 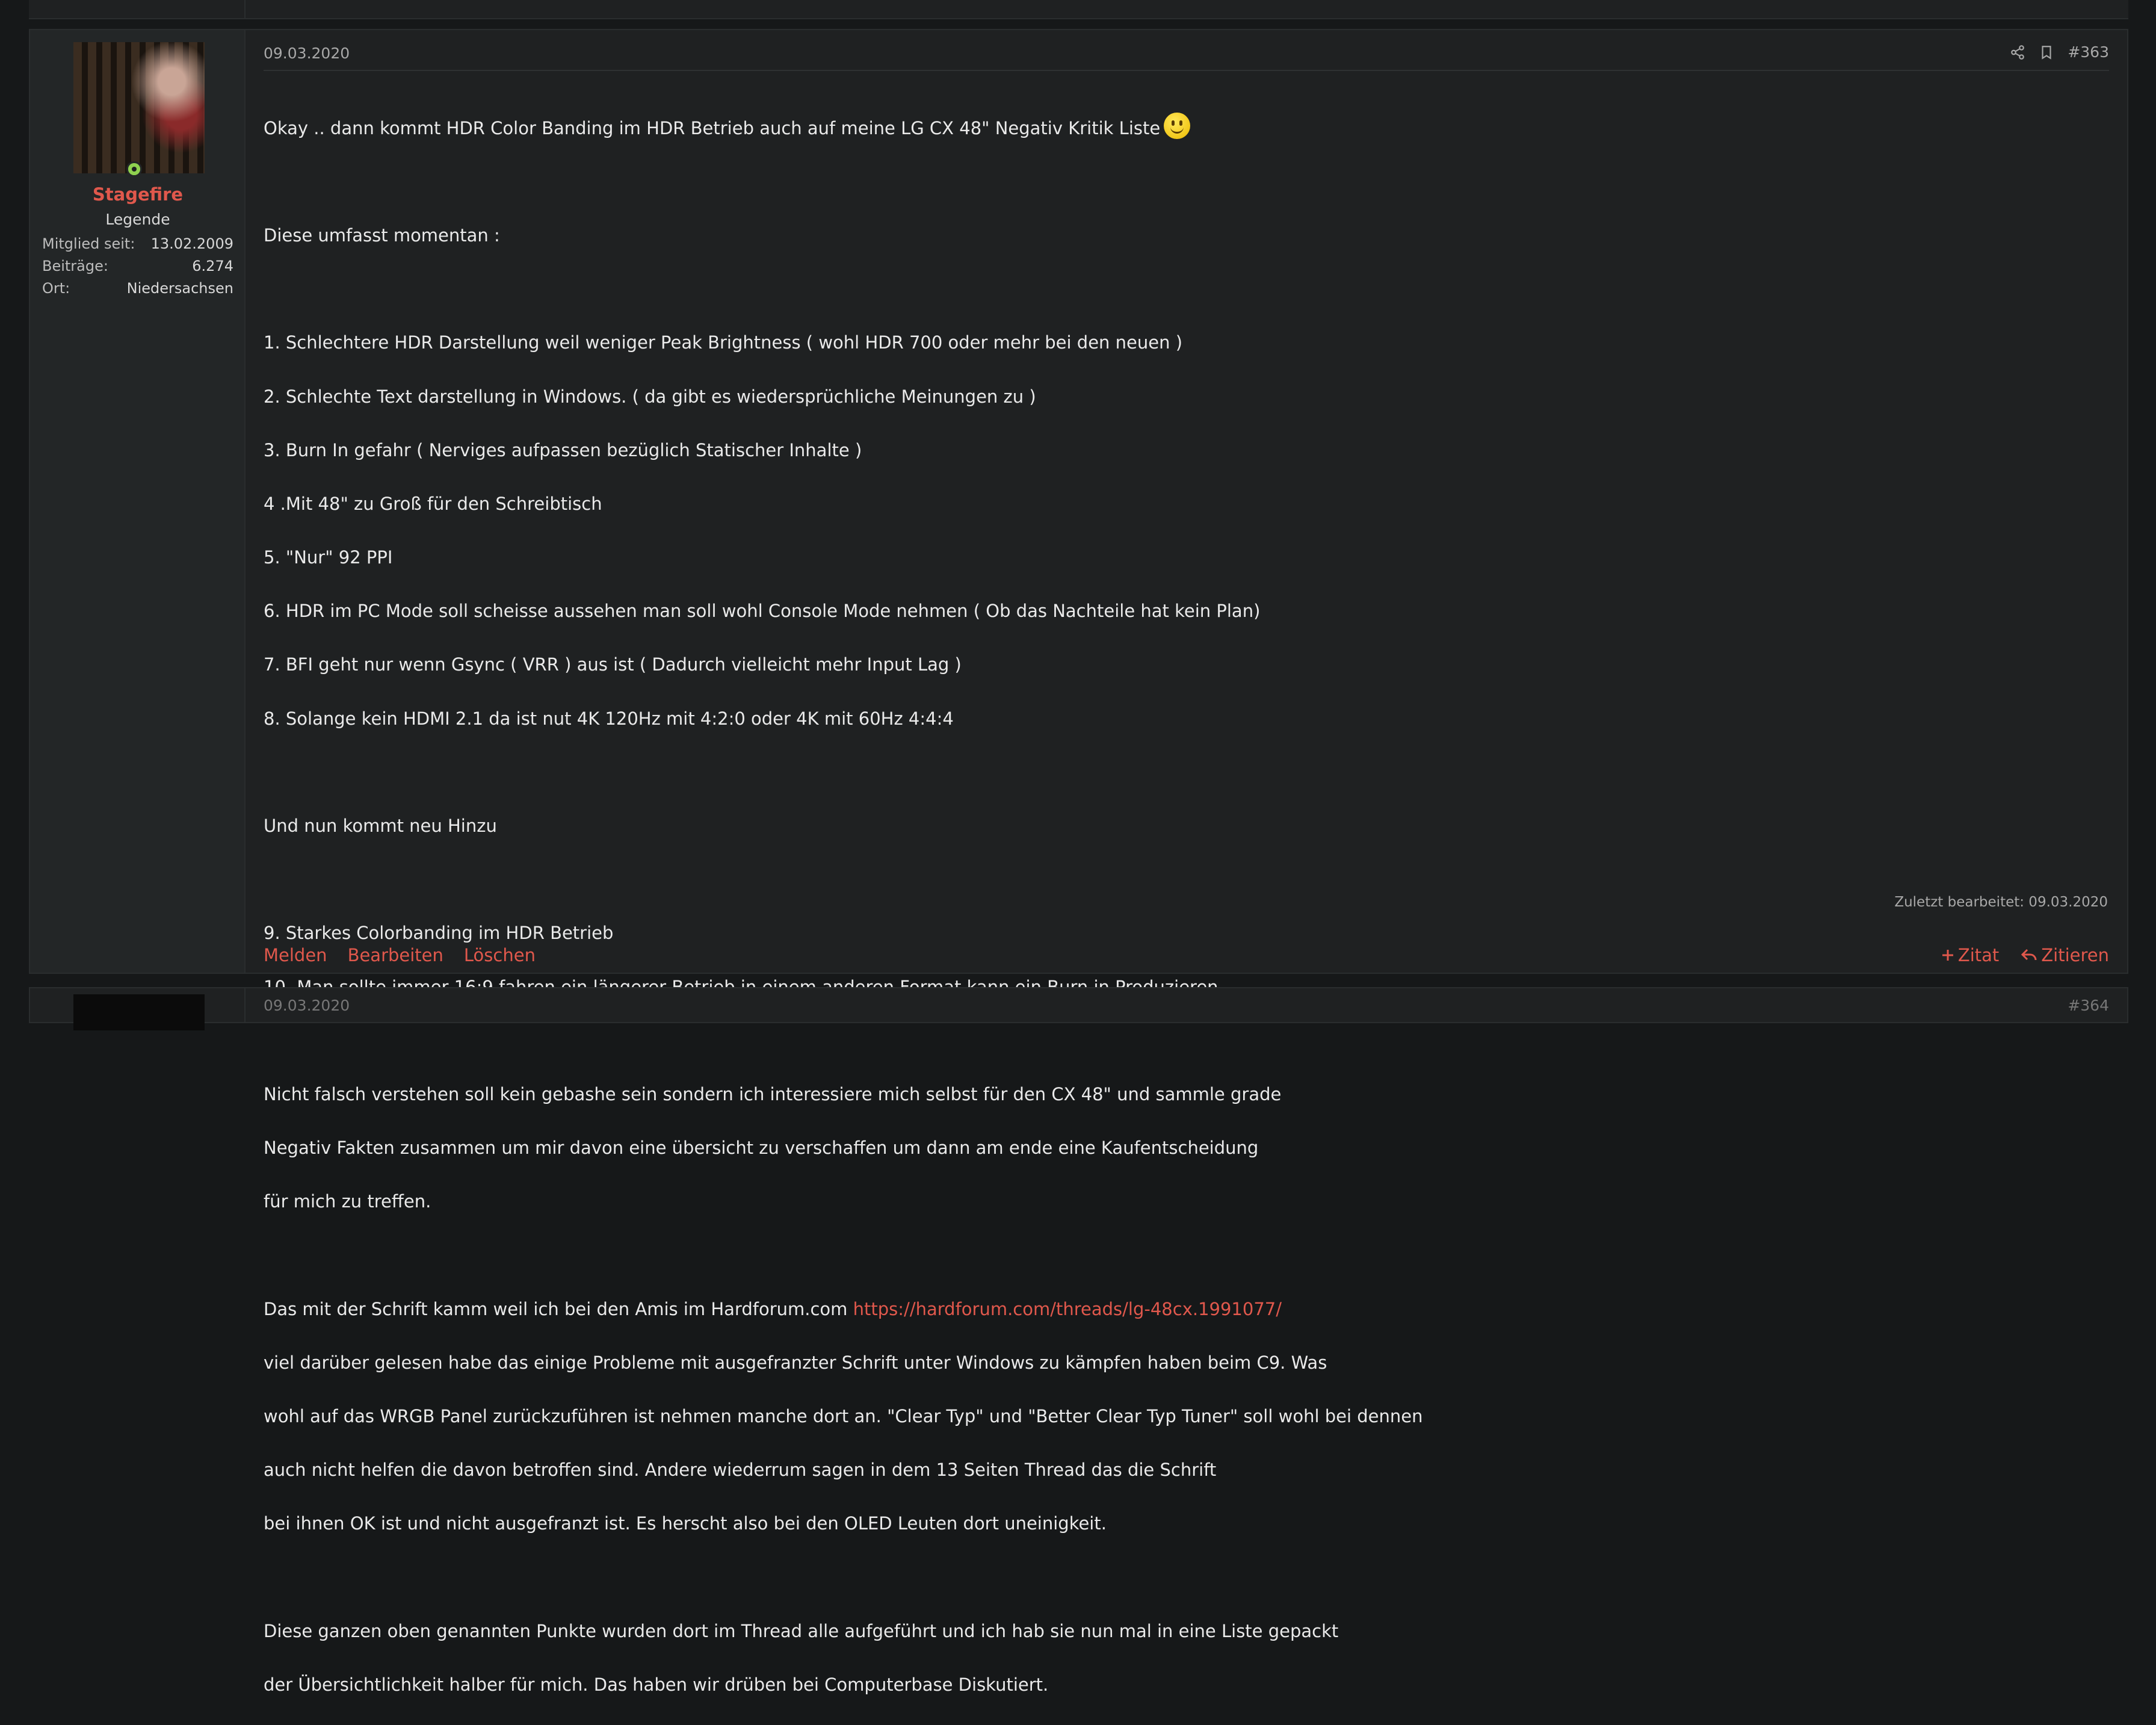 What do you see at coordinates (328, 558) in the screenshot?
I see `list-item: 5. "Nur" 92 PPI` at bounding box center [328, 558].